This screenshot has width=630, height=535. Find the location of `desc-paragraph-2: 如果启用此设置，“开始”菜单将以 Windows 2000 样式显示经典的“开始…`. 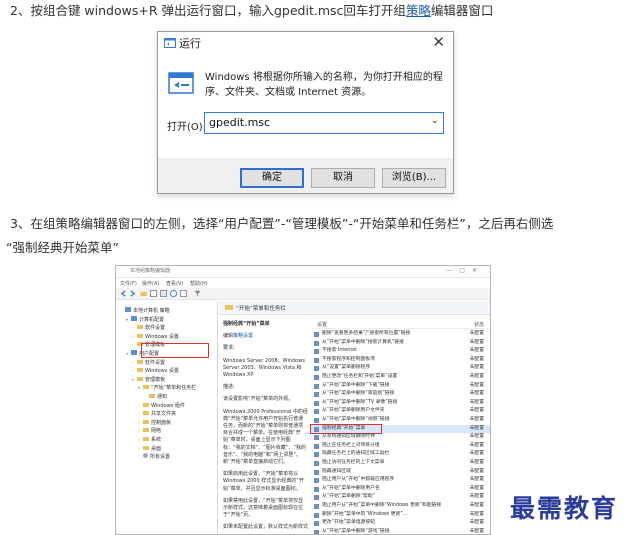

desc-paragraph-2: 如果启用此设置，“开始”菜单将以 Windows 2000 样式显示经典的“开始… is located at coordinates (263, 481).